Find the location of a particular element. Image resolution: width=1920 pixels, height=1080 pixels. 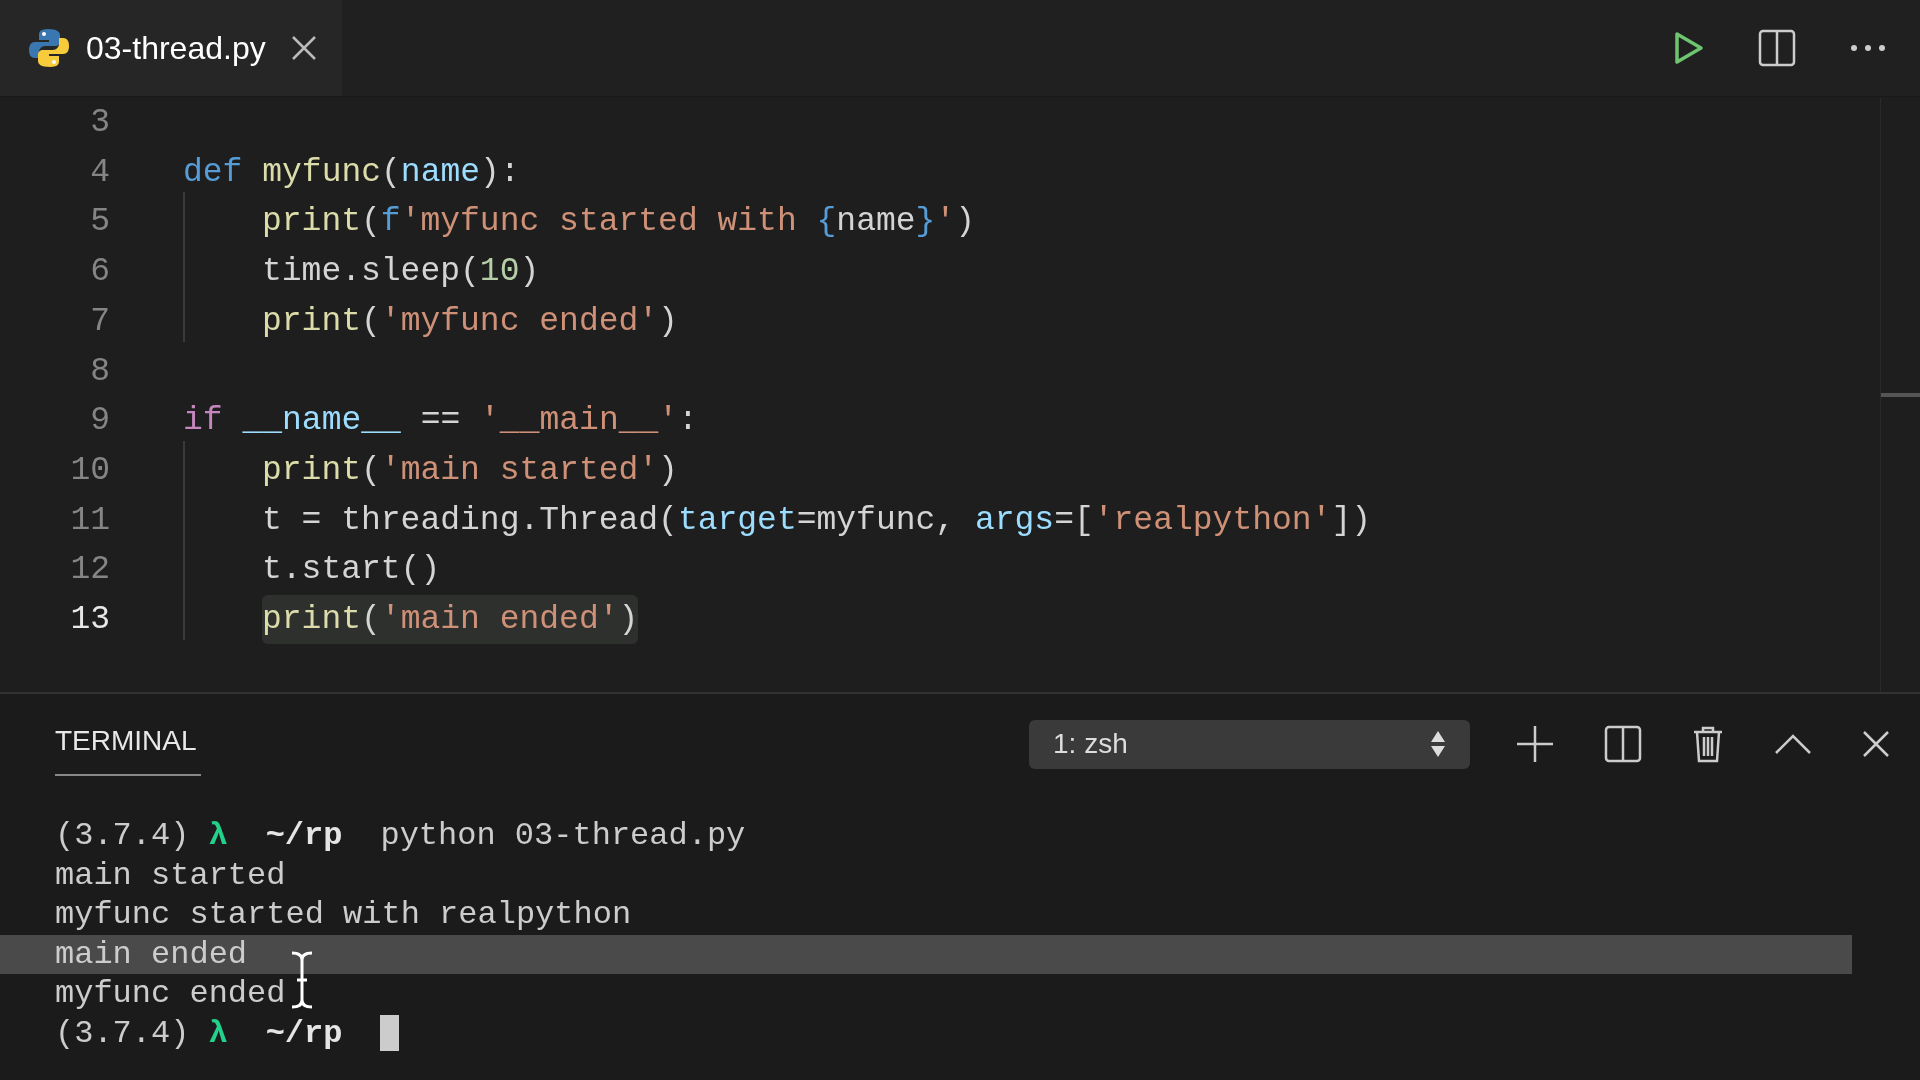

code-line: t.start() is located at coordinates (351, 570).